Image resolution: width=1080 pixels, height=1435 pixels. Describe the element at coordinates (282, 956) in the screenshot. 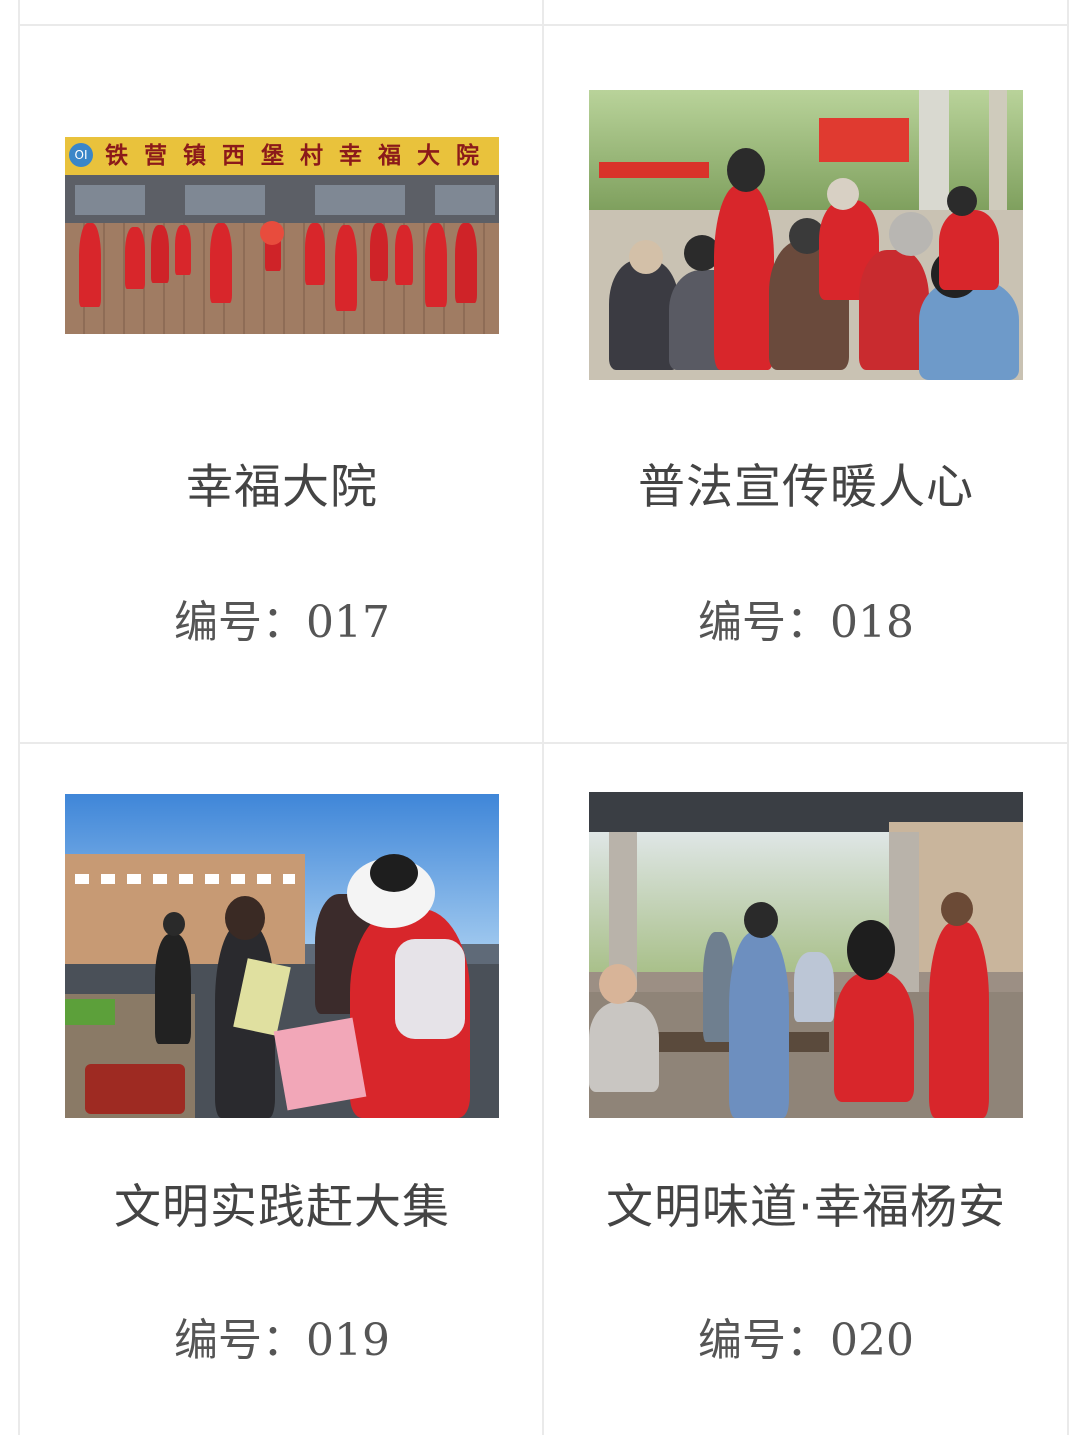

I see `market-volunteer-photo-icon` at that location.